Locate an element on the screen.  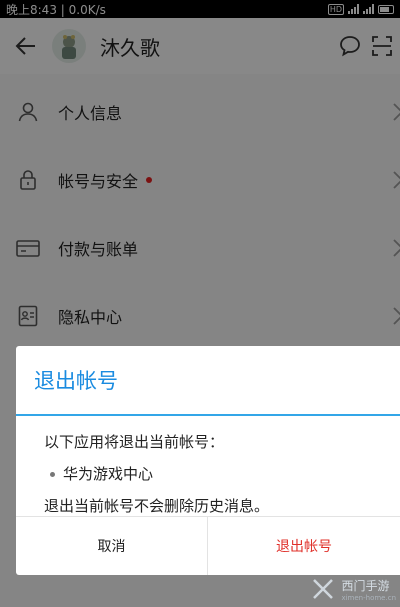
logout-button: 退出帐号 is located at coordinates (304, 546).